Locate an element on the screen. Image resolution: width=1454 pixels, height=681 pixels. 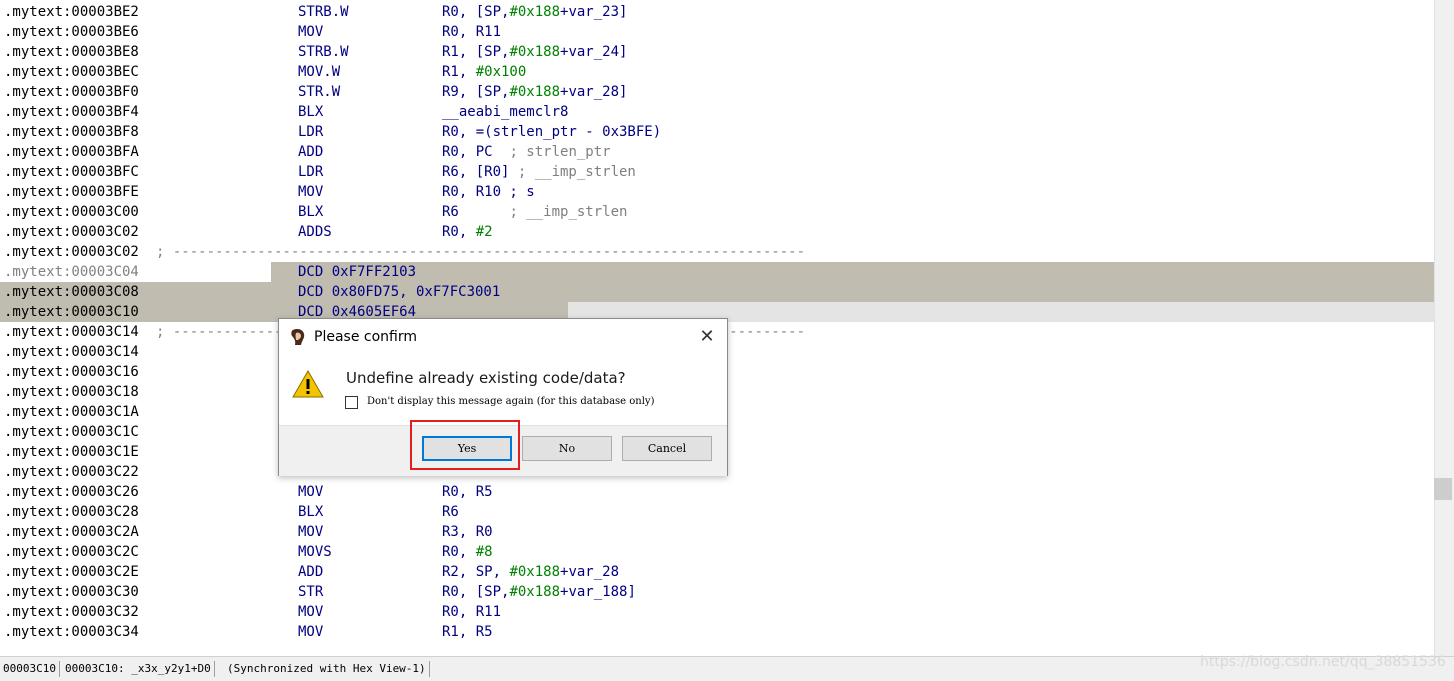
line-address: .mytext:00003C32 is located at coordinates (71, 612).